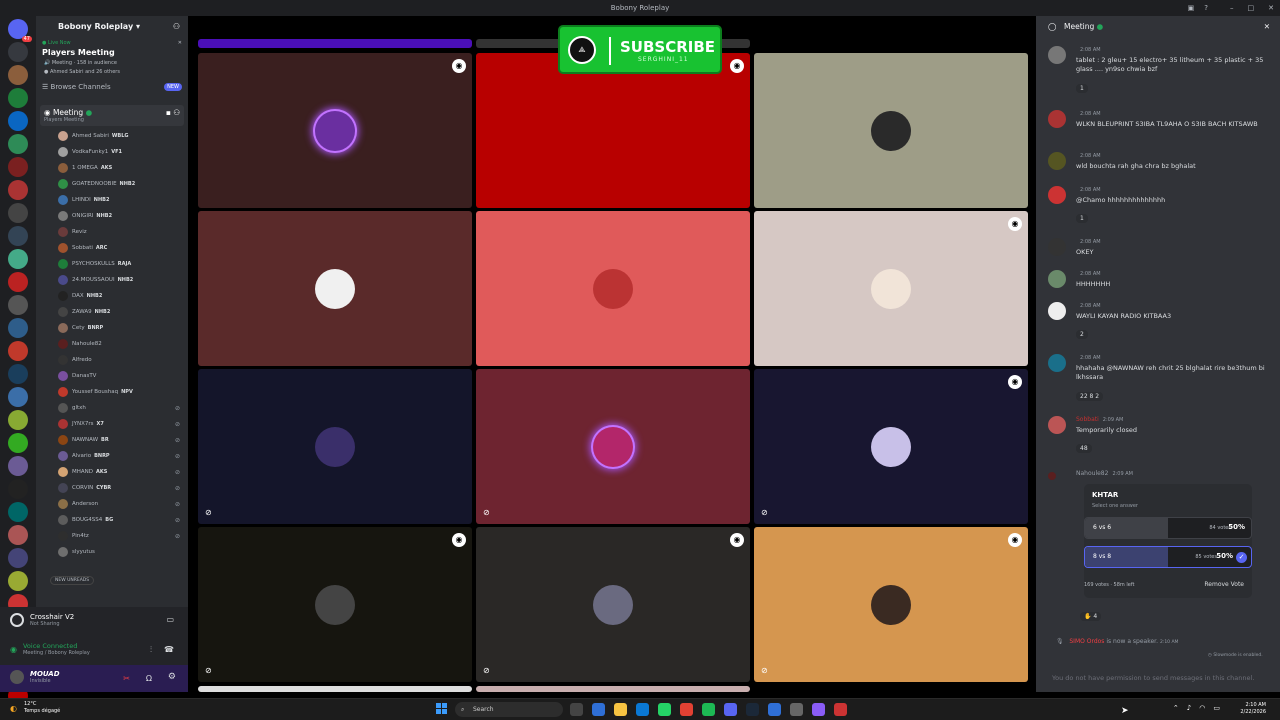  Describe the element at coordinates (1086, 641) in the screenshot. I see `speaker-name: SIMO Ordos` at that location.